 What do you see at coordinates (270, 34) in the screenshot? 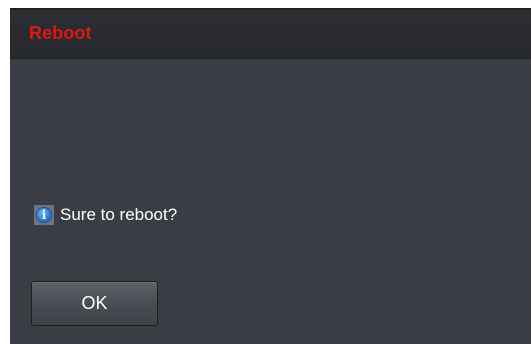
I see `dialog-title-bar: Reboot` at bounding box center [270, 34].